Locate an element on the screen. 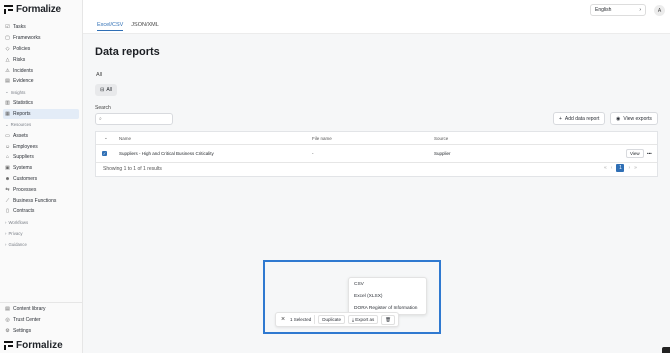 The height and width of the screenshot is (353, 670). download-icon: ⤓ is located at coordinates (353, 319).